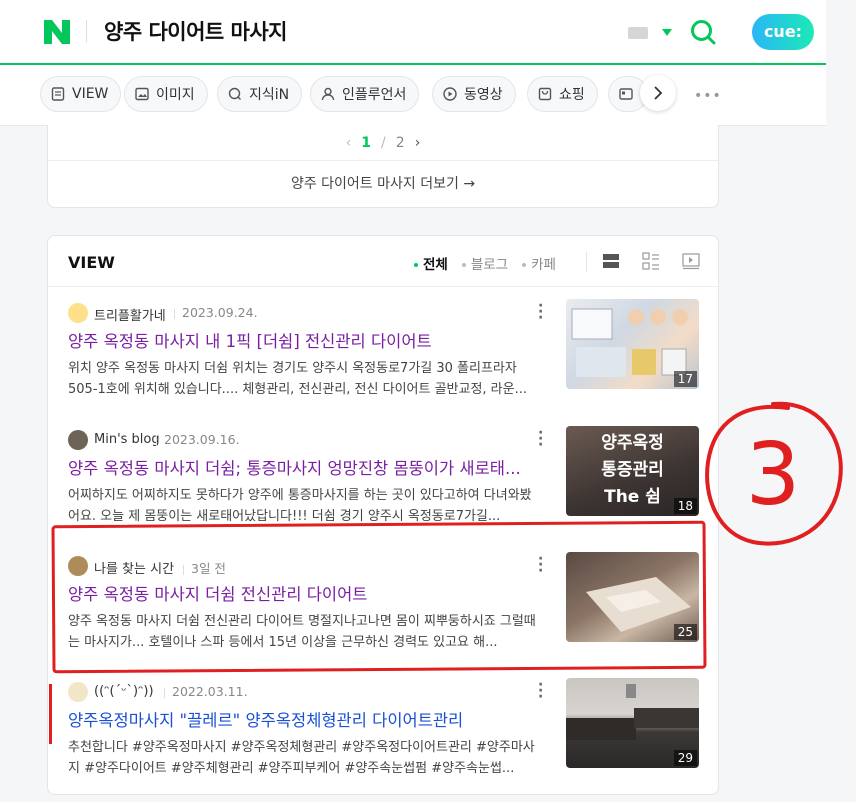 Image resolution: width=856 pixels, height=802 pixels. I want to click on highlight-mark-annotation, so click(50, 714).